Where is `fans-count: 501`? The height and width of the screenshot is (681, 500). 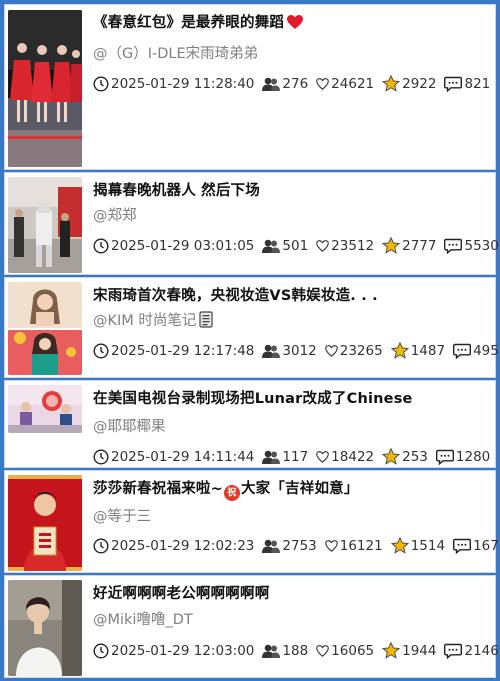
fans-count: 501 is located at coordinates (295, 245).